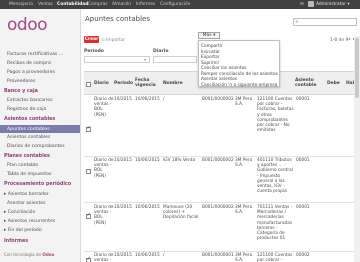 Image resolution: width=360 pixels, height=262 pixels. What do you see at coordinates (22, 165) in the screenshot?
I see `sidebar-item-plan-contable: Plan contable` at bounding box center [22, 165].